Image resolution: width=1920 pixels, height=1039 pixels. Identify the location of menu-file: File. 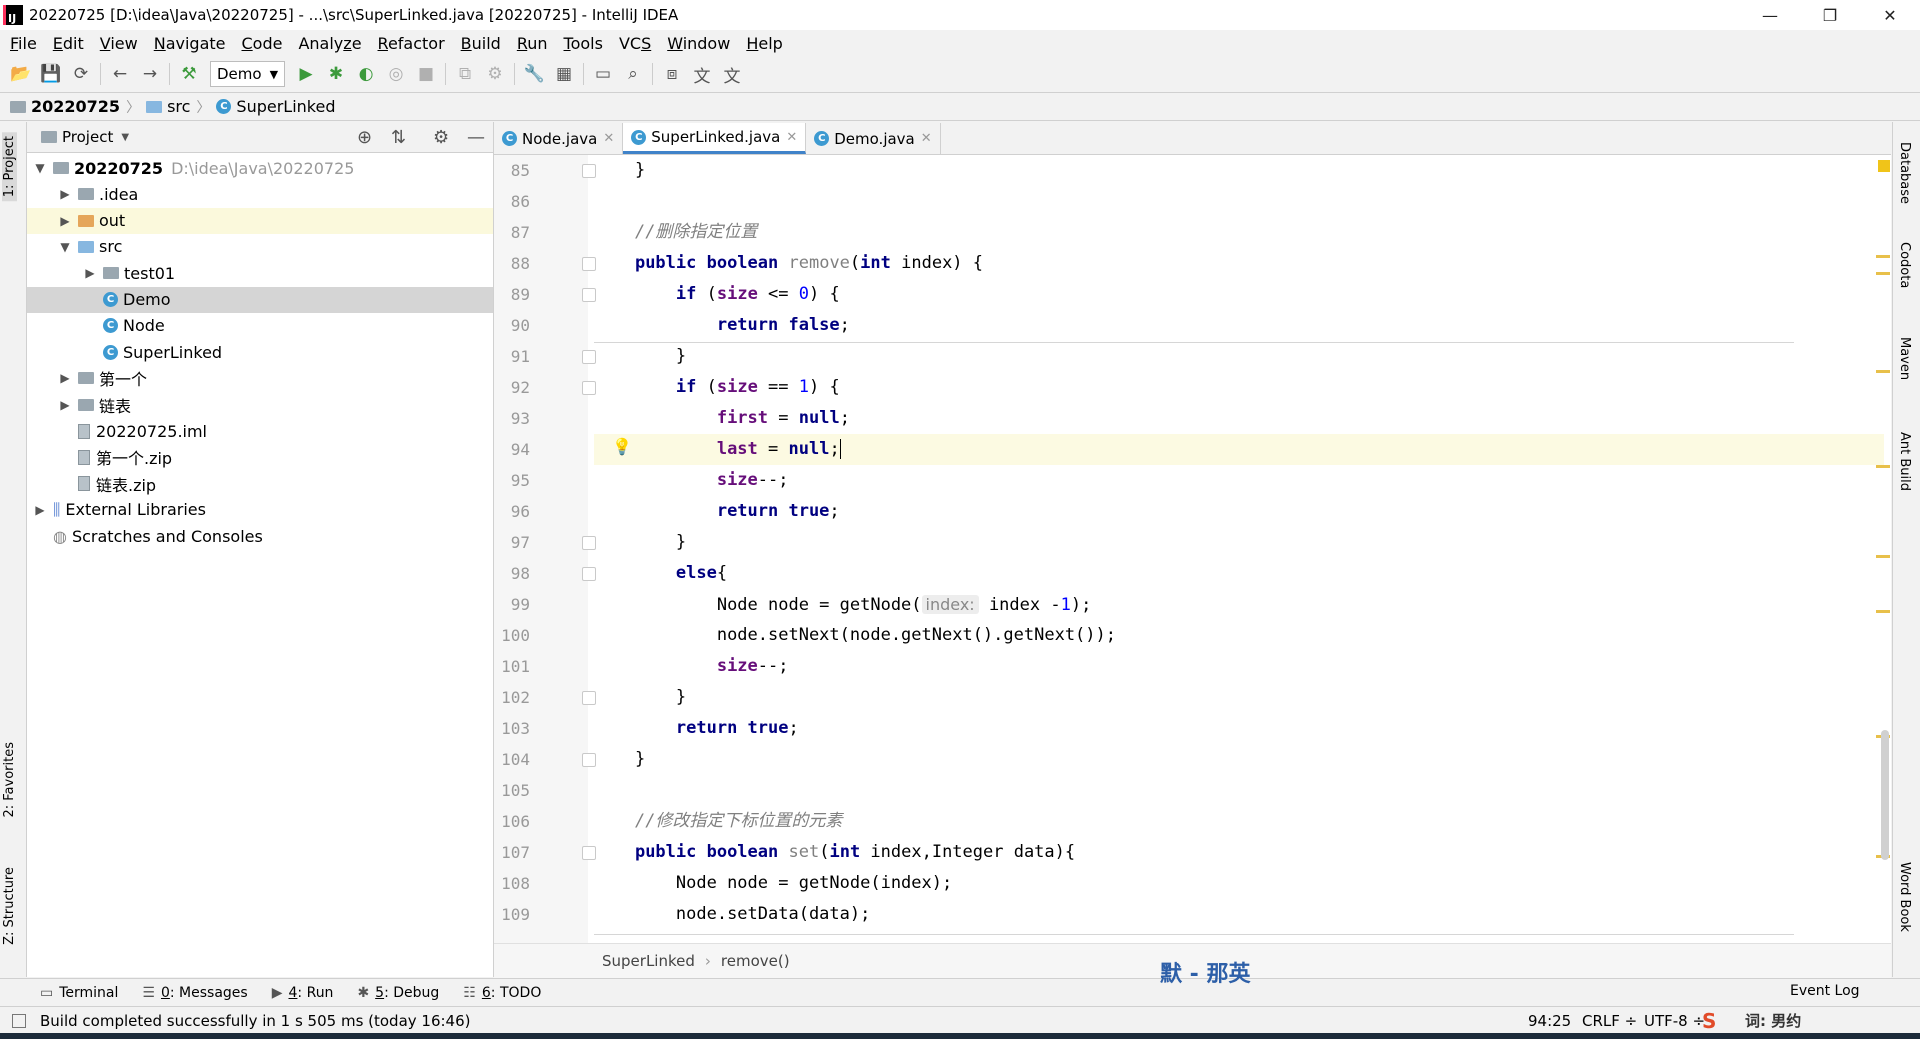
(23, 43).